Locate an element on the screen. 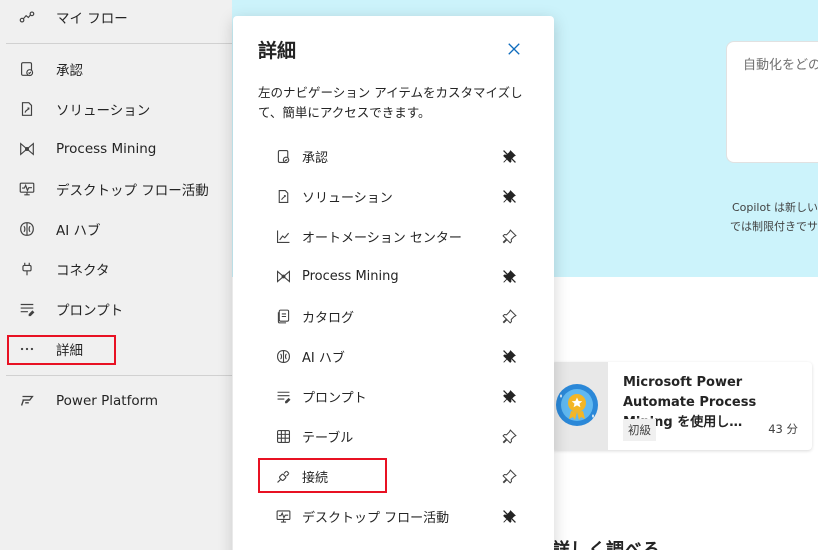 The height and width of the screenshot is (550, 818). achievement-badge-icon is located at coordinates (577, 405).